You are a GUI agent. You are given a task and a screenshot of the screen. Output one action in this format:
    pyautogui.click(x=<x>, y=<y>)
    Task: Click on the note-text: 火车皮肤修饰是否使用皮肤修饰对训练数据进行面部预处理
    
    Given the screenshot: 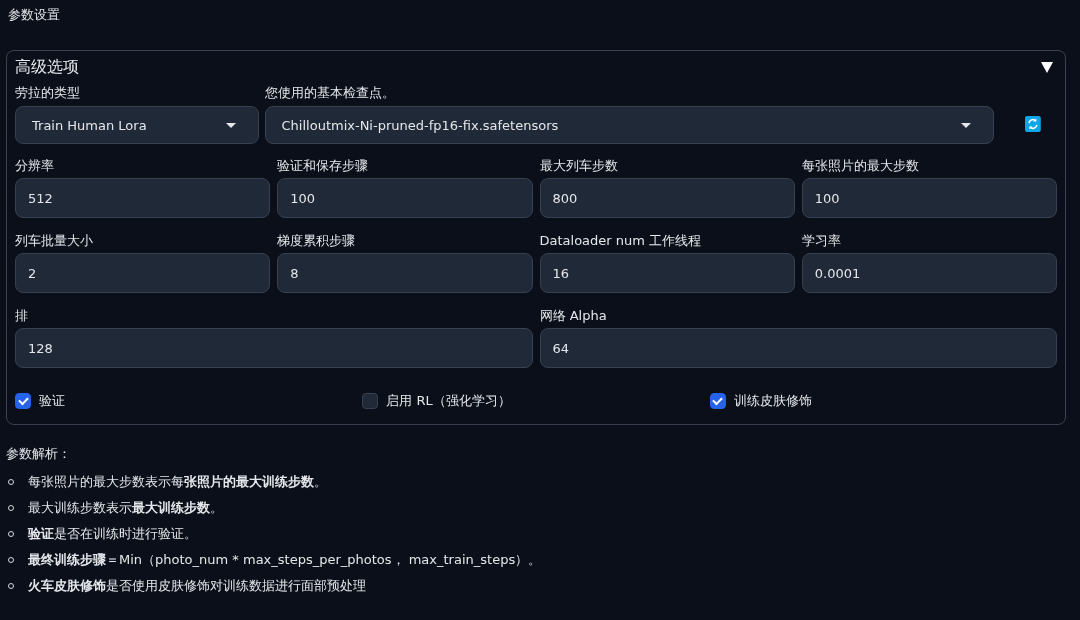 What is the action you would take?
    pyautogui.click(x=197, y=586)
    